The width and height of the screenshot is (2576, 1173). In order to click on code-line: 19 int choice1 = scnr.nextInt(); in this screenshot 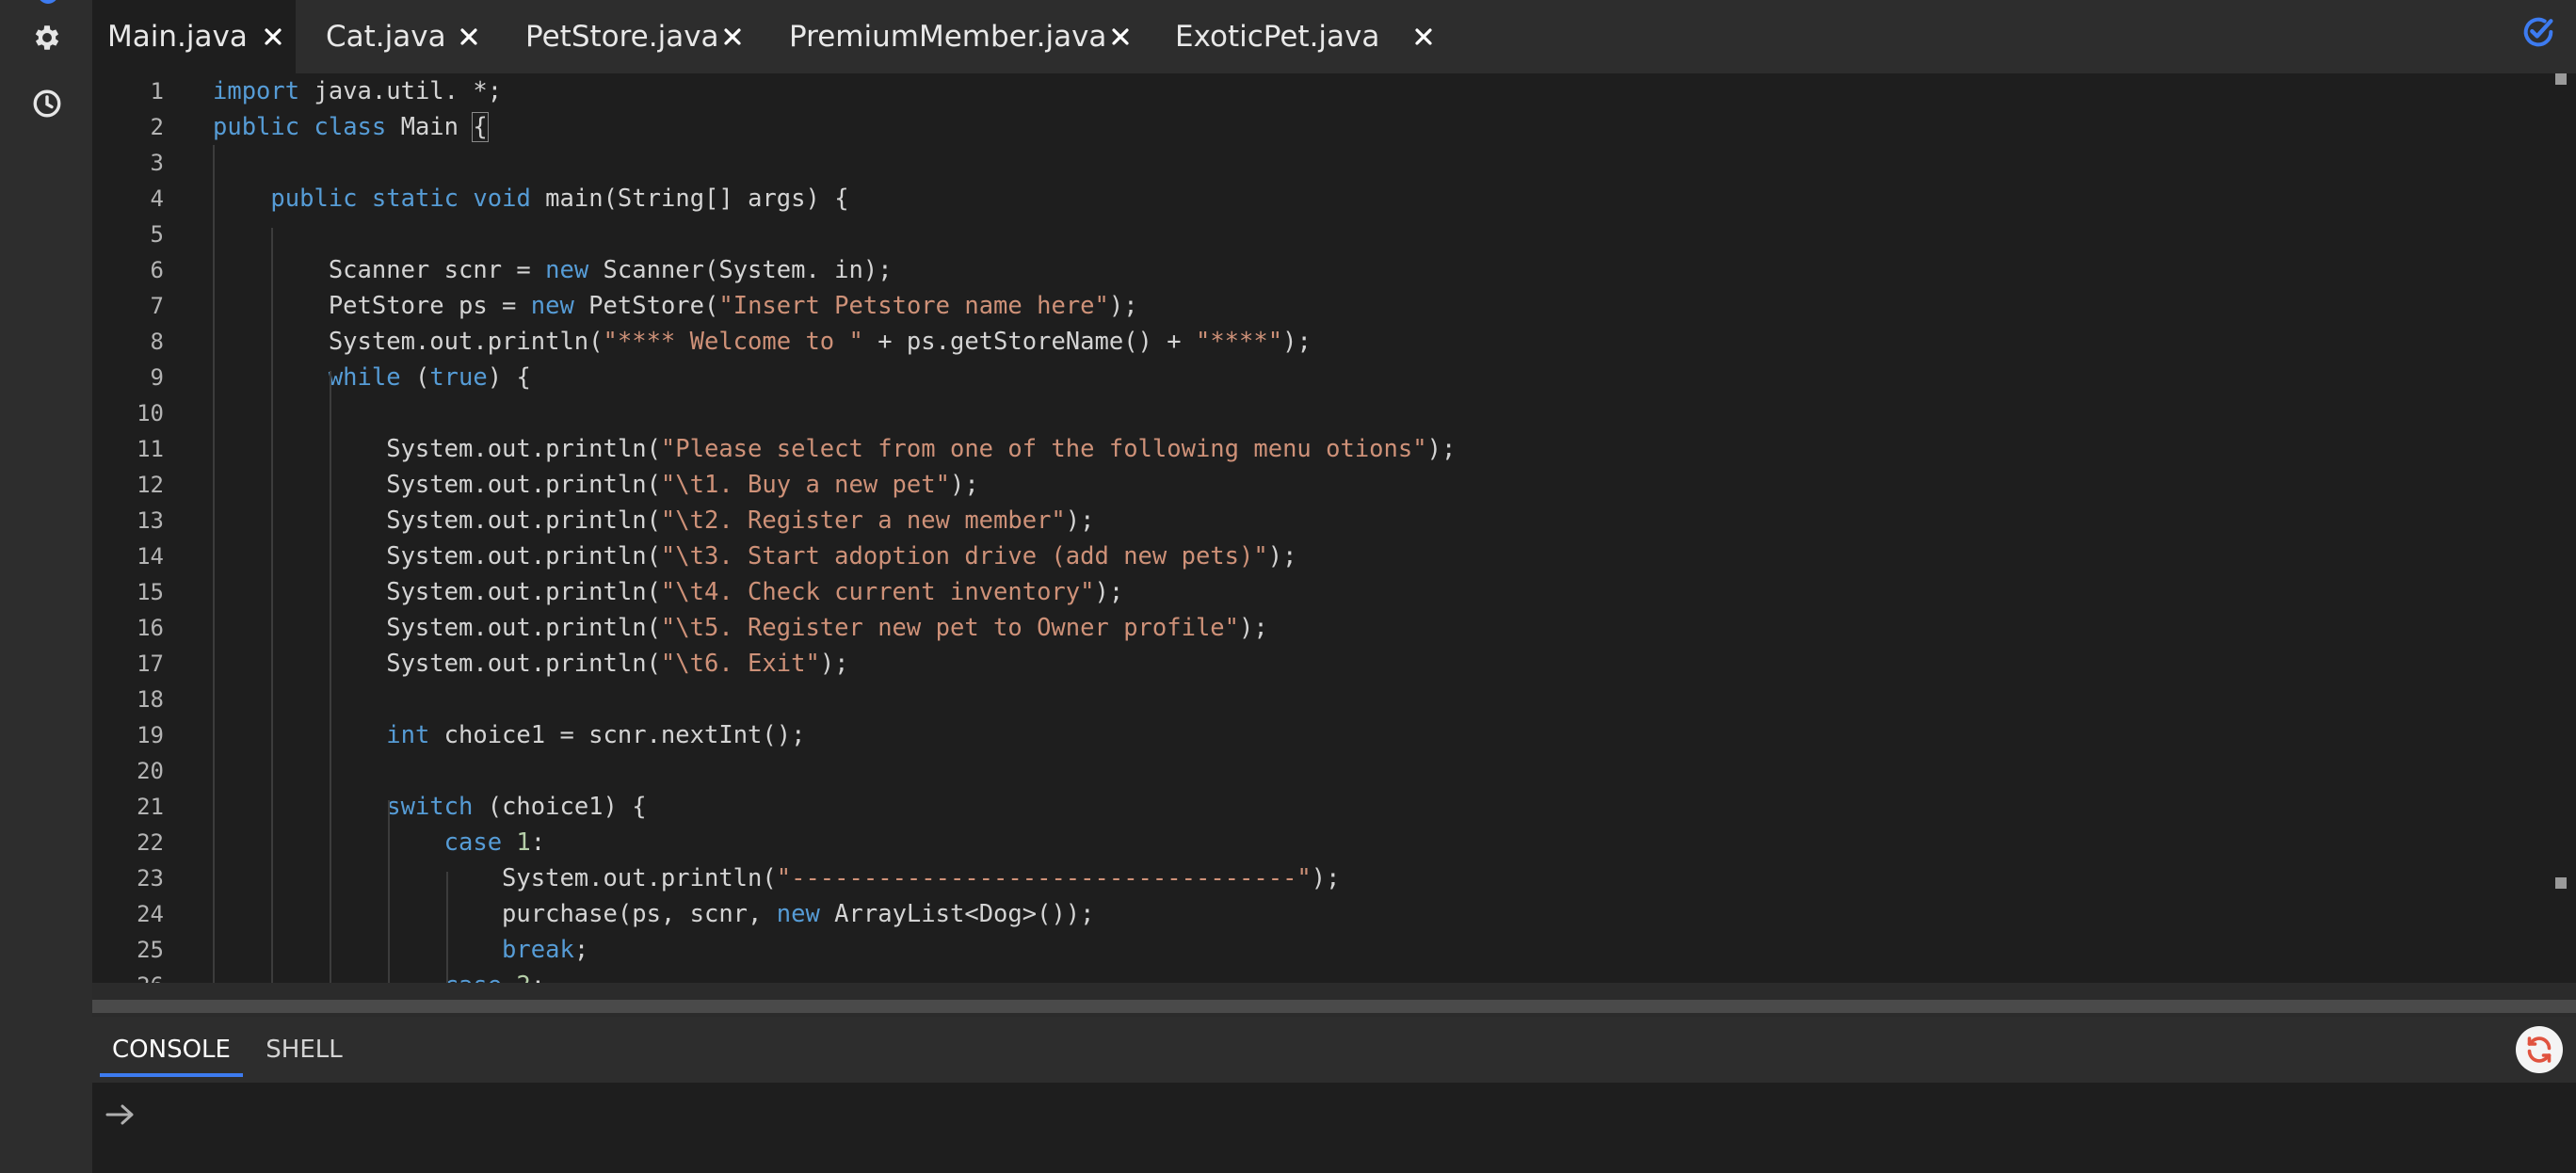, I will do `click(1334, 735)`.